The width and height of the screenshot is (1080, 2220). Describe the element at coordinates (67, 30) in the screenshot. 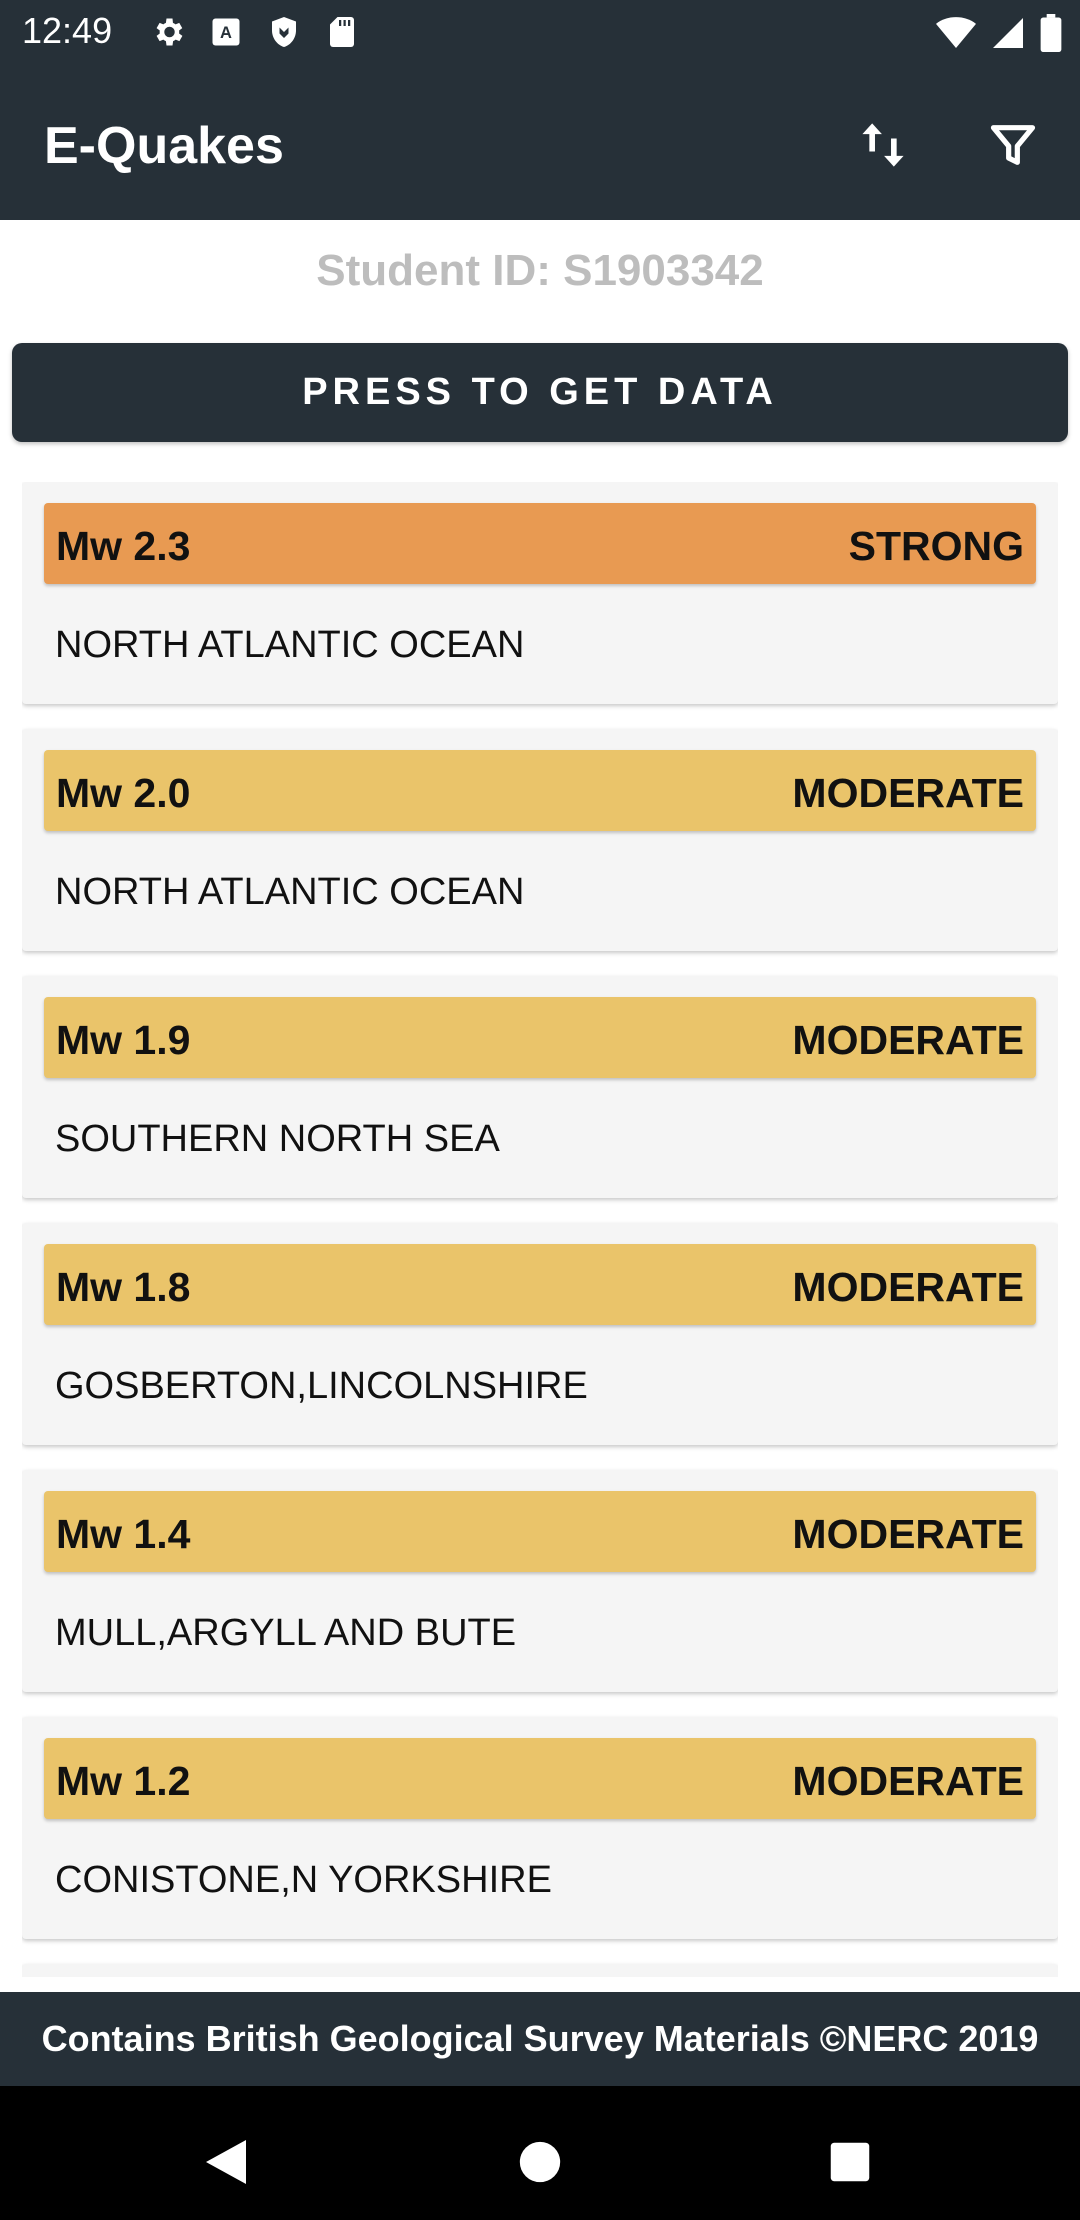

I see `status-time: 12:49` at that location.